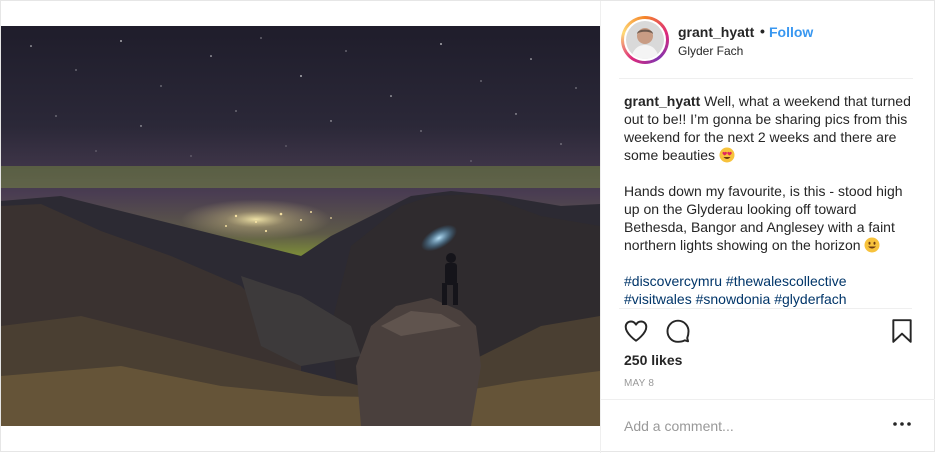 The image size is (935, 453). I want to click on speech-bubble-icon, so click(678, 331).